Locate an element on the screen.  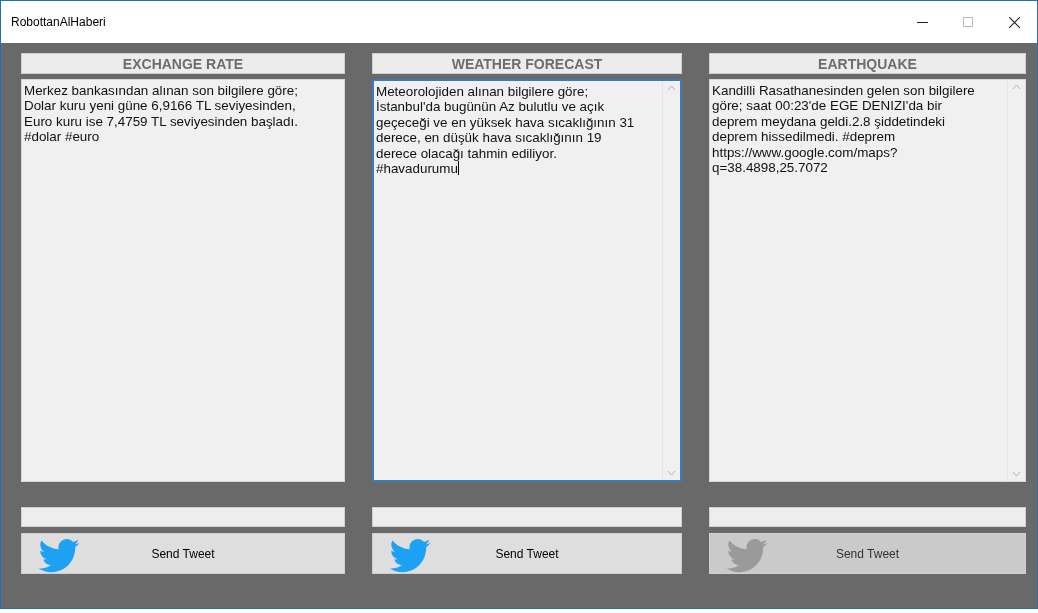
section-header: EARTHQUAKE is located at coordinates (867, 63).